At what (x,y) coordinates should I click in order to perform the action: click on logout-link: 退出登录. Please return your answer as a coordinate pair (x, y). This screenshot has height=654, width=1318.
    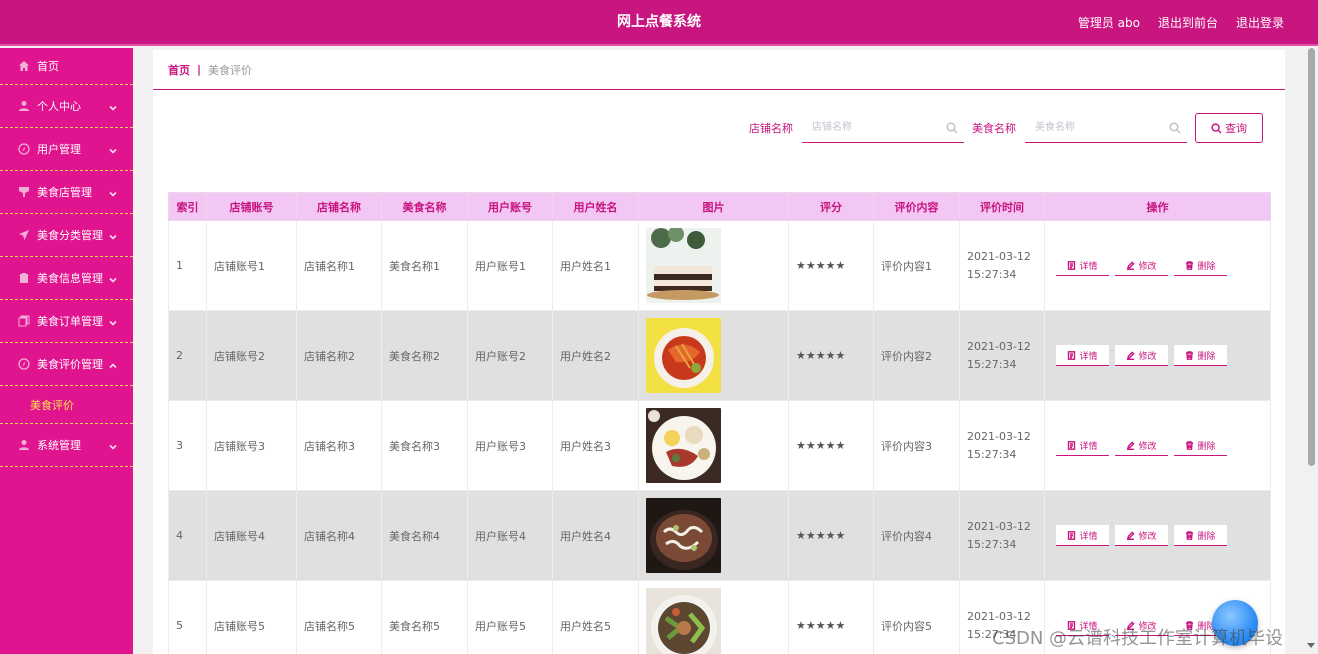
    Looking at the image, I should click on (1260, 22).